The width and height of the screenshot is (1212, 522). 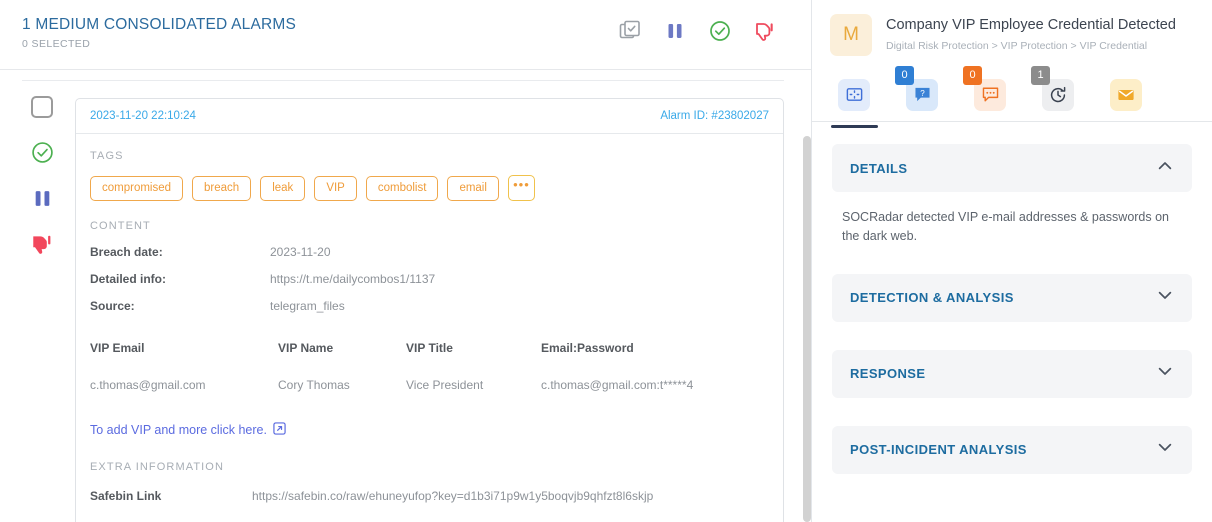 What do you see at coordinates (352, 279) in the screenshot?
I see `field-value: https://t.me/dailycombos1/1137` at bounding box center [352, 279].